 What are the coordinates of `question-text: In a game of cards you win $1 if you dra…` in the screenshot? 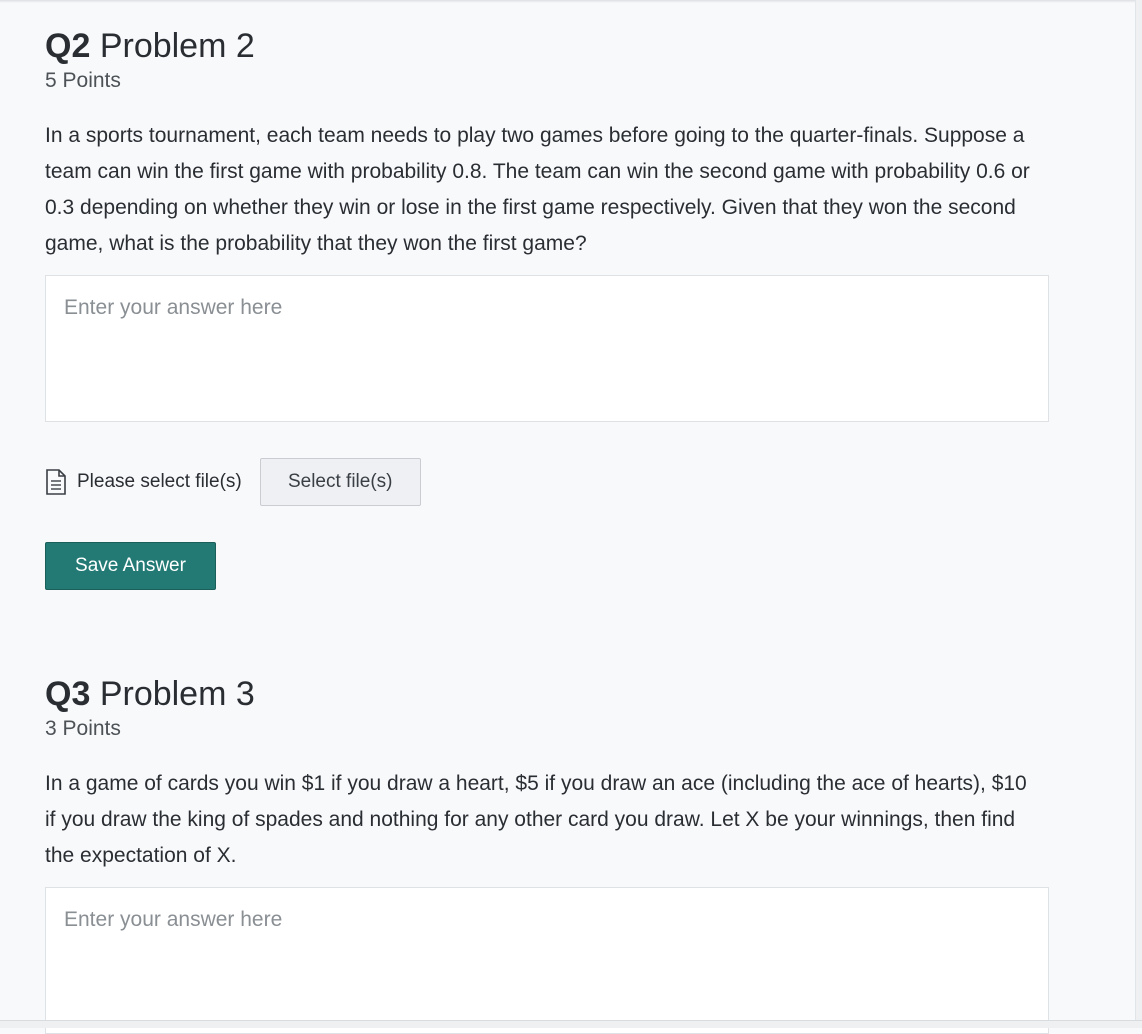 It's located at (536, 819).